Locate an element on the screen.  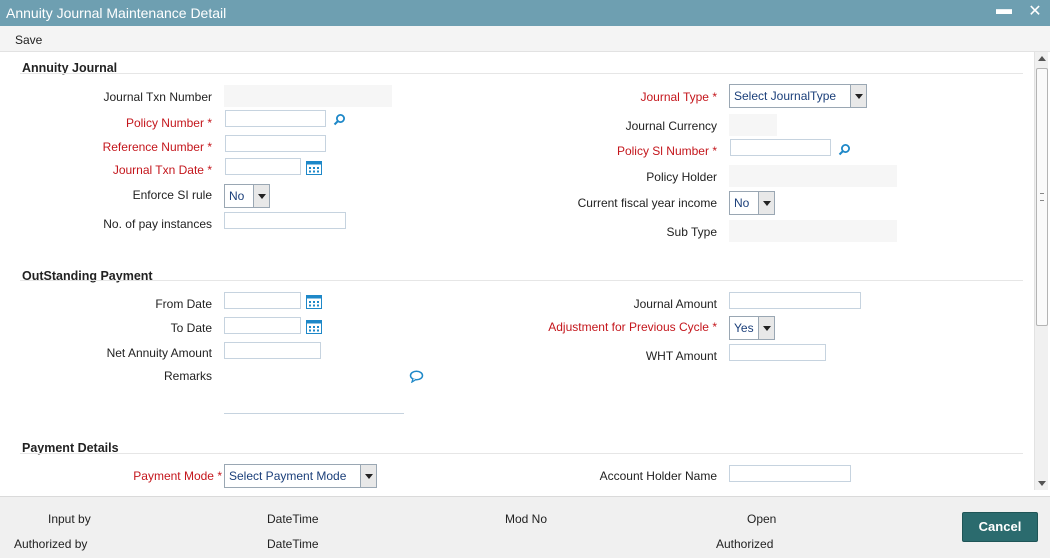
scroll-down-arrow-icon is located at coordinates (1042, 483).